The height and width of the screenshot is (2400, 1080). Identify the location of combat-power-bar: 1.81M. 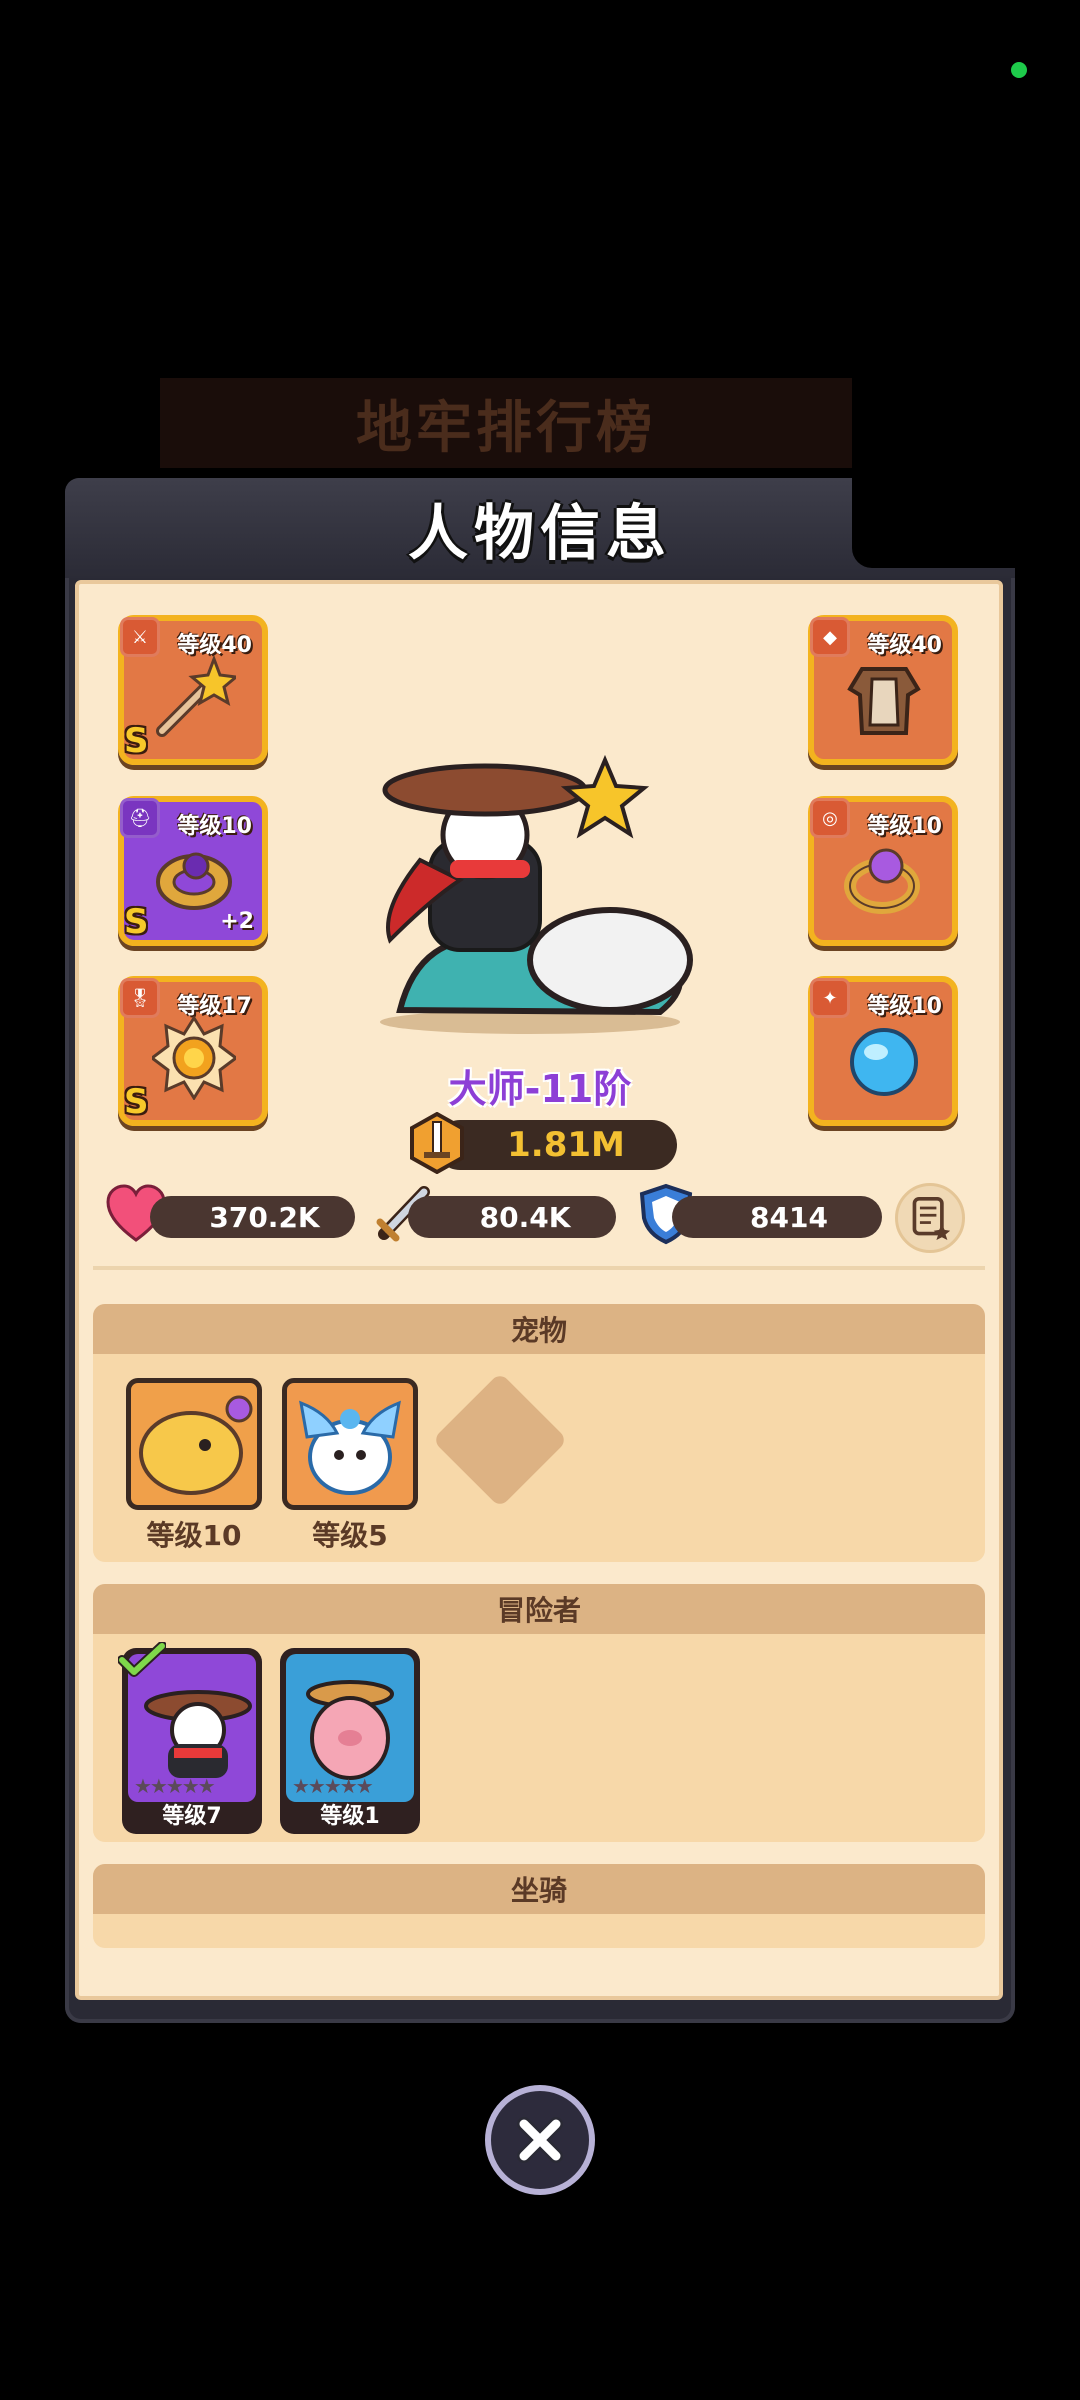
(556, 1145).